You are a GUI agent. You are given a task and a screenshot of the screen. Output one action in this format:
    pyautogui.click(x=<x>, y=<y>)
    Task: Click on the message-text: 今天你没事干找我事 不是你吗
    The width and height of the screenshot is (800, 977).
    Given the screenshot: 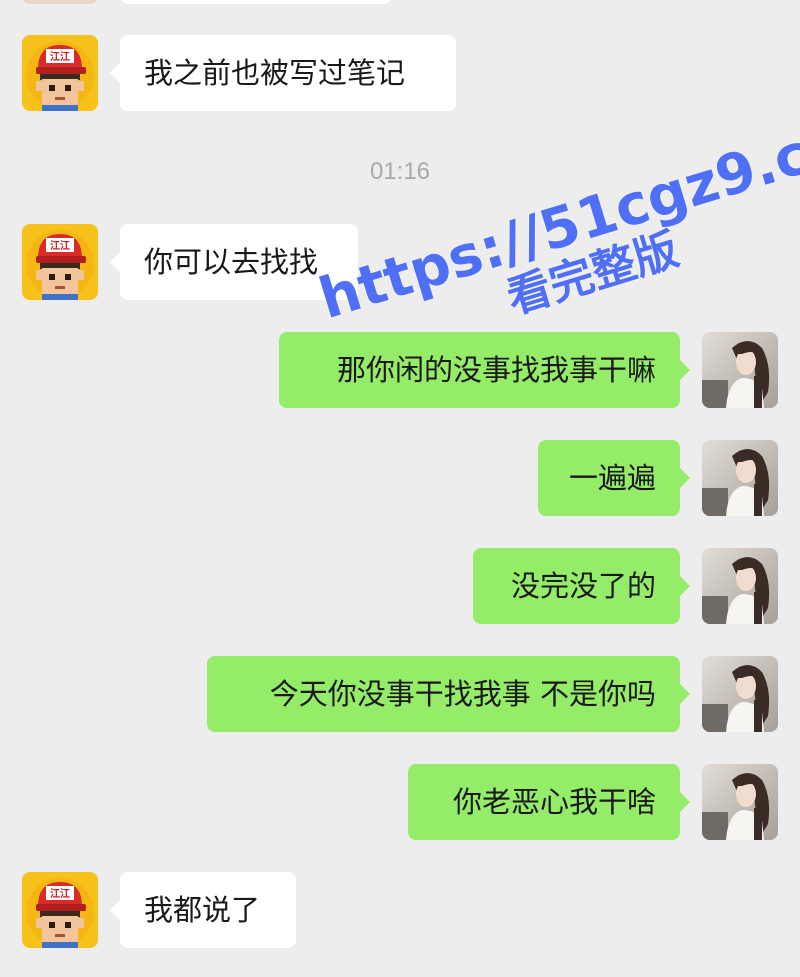 What is the action you would take?
    pyautogui.click(x=462, y=694)
    